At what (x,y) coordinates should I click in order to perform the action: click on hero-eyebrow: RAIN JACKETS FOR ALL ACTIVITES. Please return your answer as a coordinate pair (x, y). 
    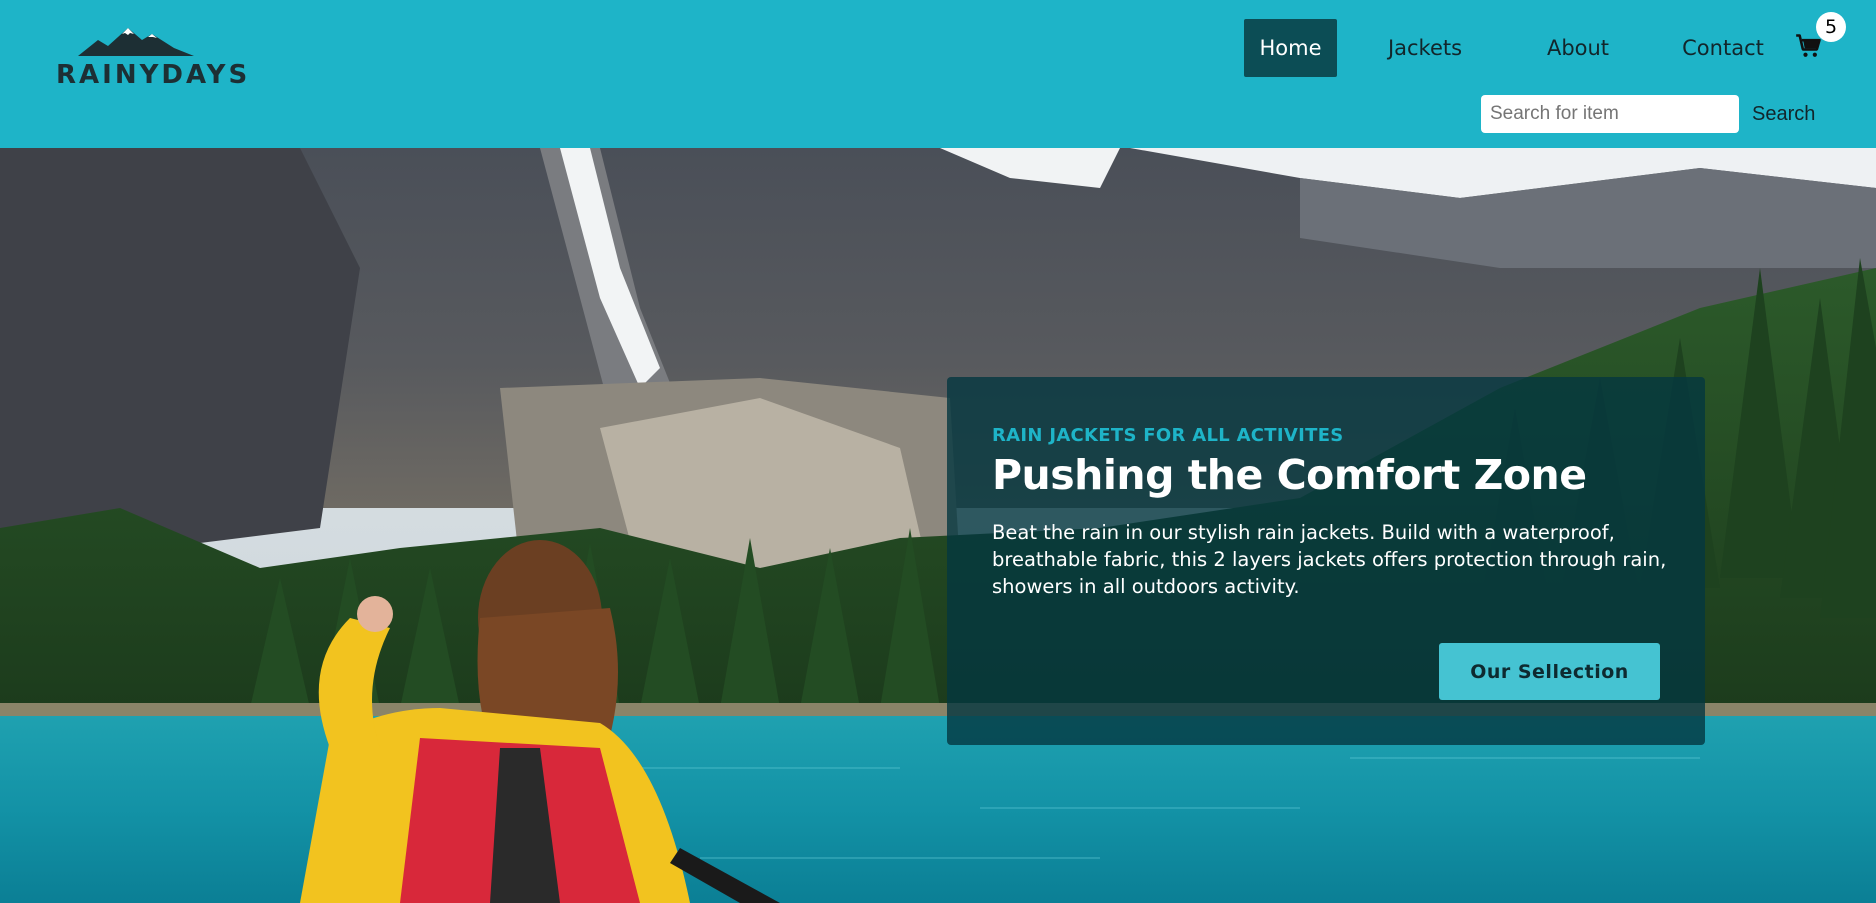
    Looking at the image, I should click on (1168, 435).